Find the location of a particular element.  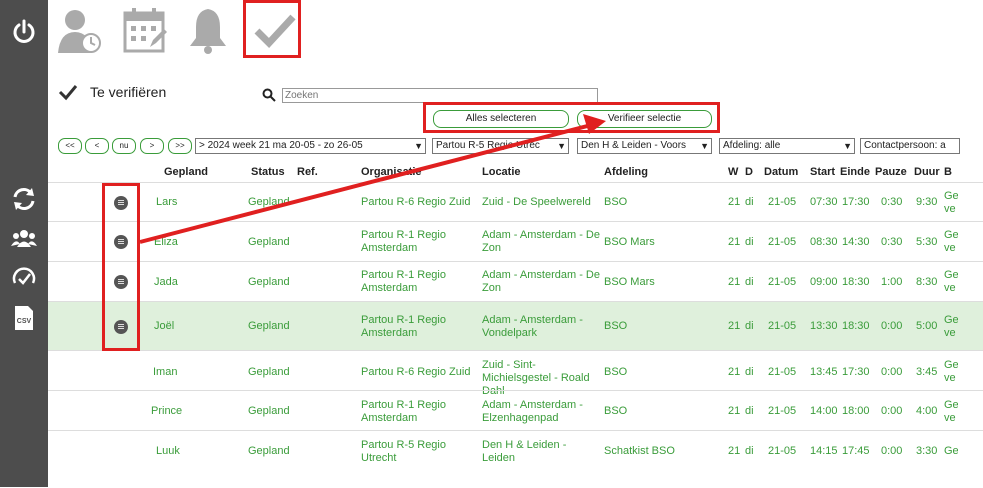

cell-end: 18:30 is located at coordinates (856, 282).